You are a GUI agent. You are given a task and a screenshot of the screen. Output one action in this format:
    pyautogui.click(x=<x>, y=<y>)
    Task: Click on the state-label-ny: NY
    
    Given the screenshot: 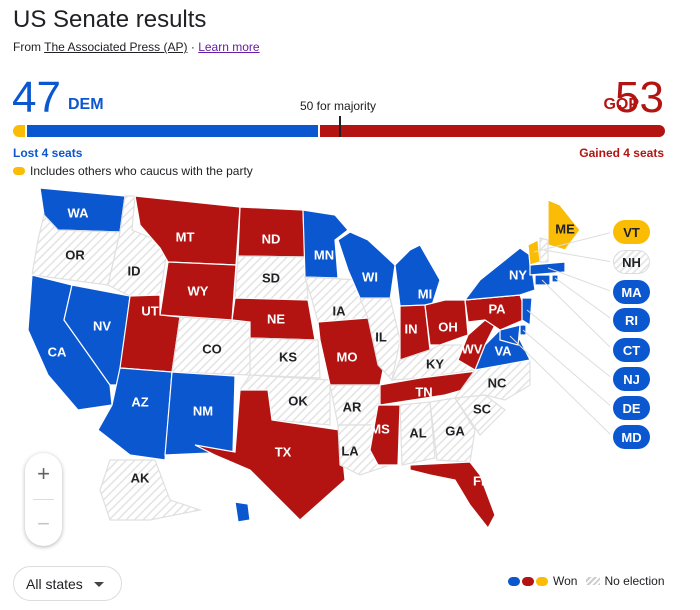 What is the action you would take?
    pyautogui.click(x=518, y=274)
    